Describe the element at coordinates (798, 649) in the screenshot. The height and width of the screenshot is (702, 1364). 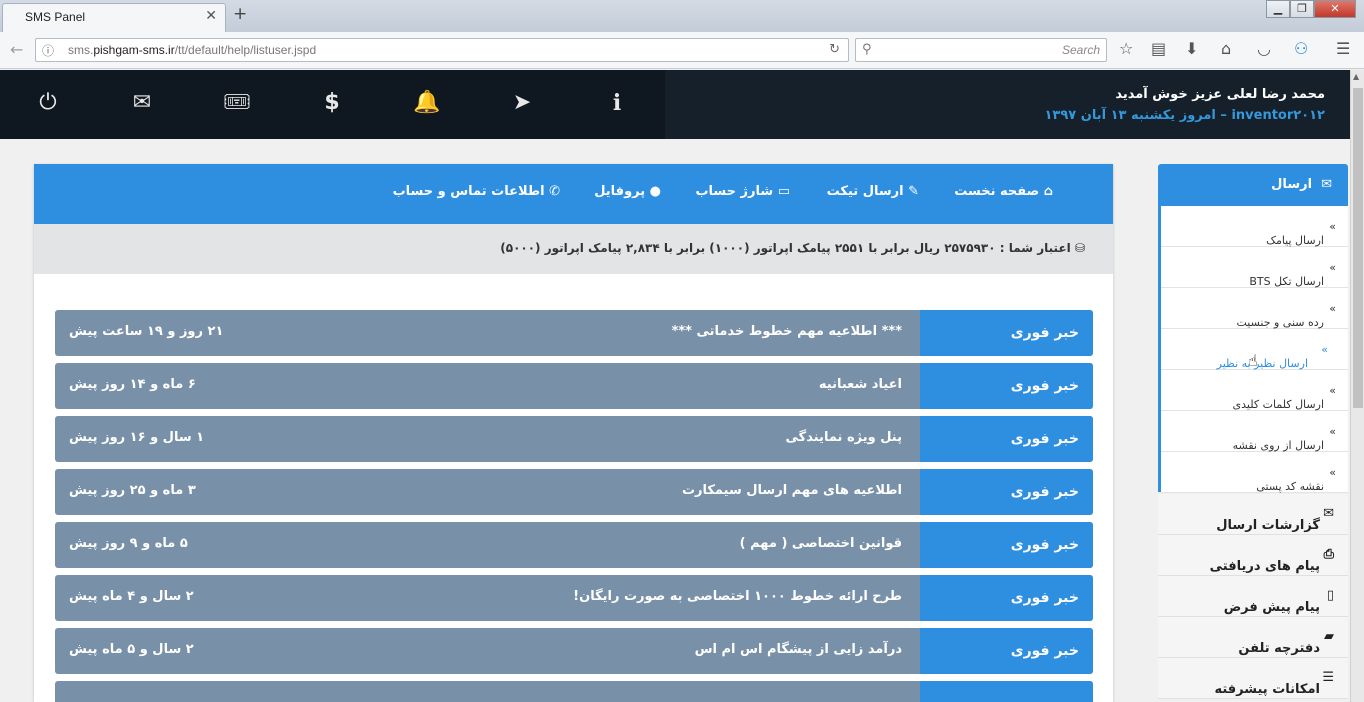
I see `news-title: درآمد زایی از پیشگام اس ام اس` at that location.